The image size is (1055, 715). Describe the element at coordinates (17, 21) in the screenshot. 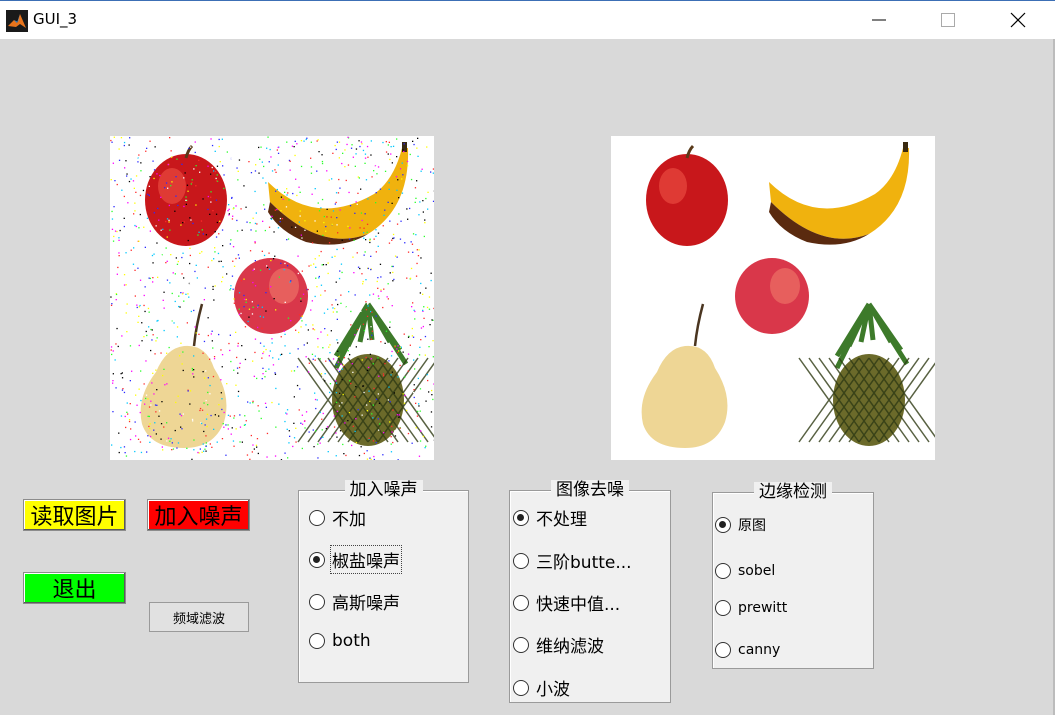

I see `matlab-icon` at that location.